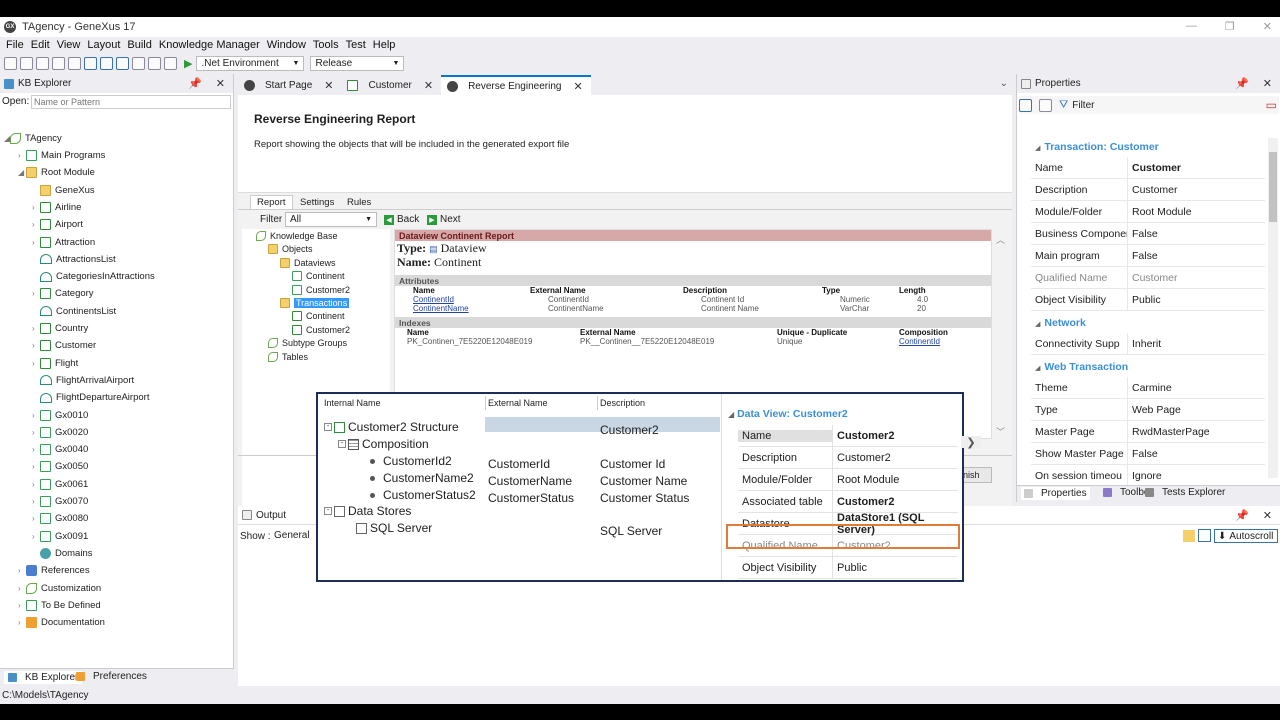  What do you see at coordinates (10, 63) in the screenshot?
I see `new-icon` at bounding box center [10, 63].